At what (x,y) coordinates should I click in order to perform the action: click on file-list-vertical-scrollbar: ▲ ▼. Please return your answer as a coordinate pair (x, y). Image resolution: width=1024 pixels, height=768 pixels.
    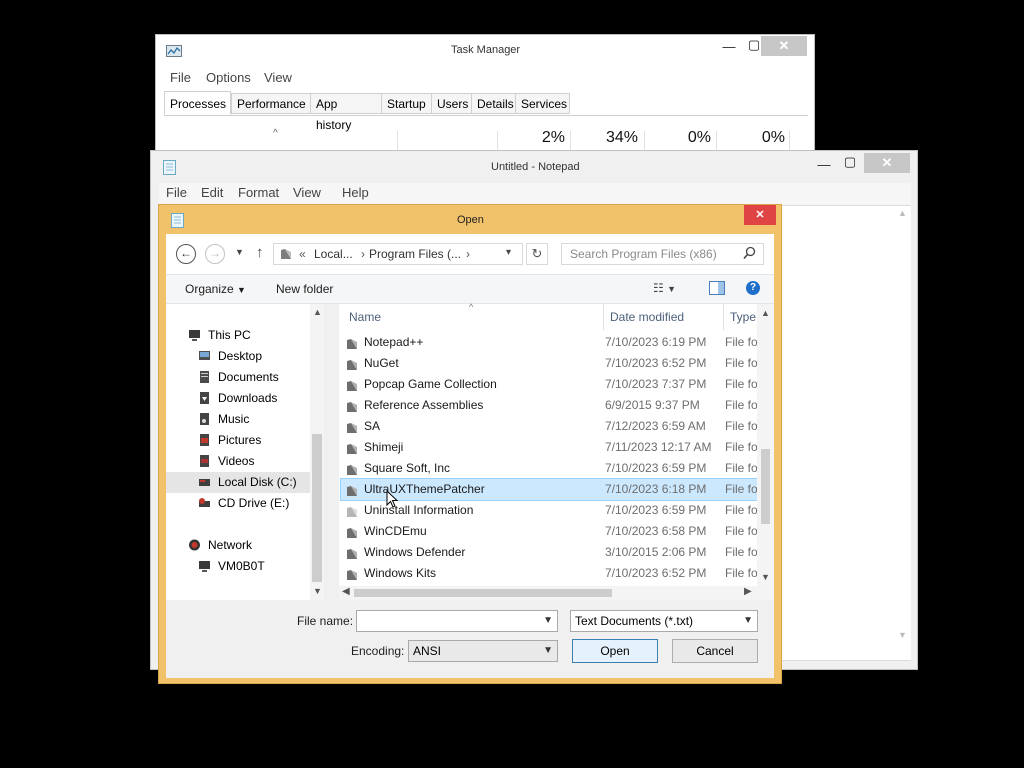
    Looking at the image, I should click on (765, 445).